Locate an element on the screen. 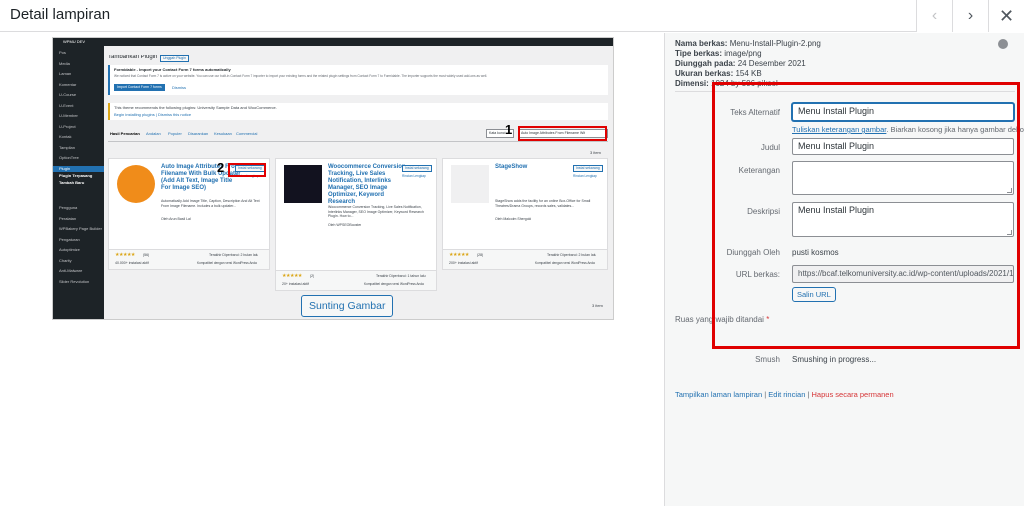 The width and height of the screenshot is (1024, 506). notice-dismiss-link: Dismiss is located at coordinates (179, 87).